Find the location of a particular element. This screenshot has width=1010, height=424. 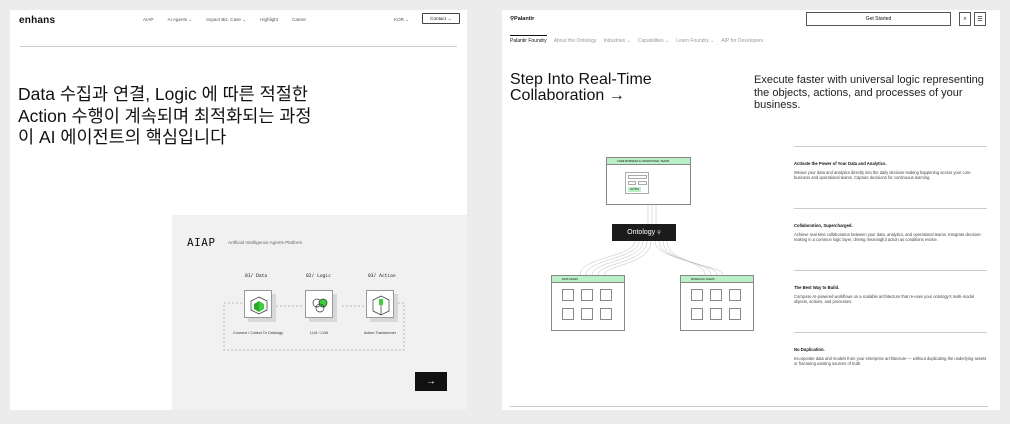

hamburger-menu-icon: ☰ is located at coordinates (980, 19).